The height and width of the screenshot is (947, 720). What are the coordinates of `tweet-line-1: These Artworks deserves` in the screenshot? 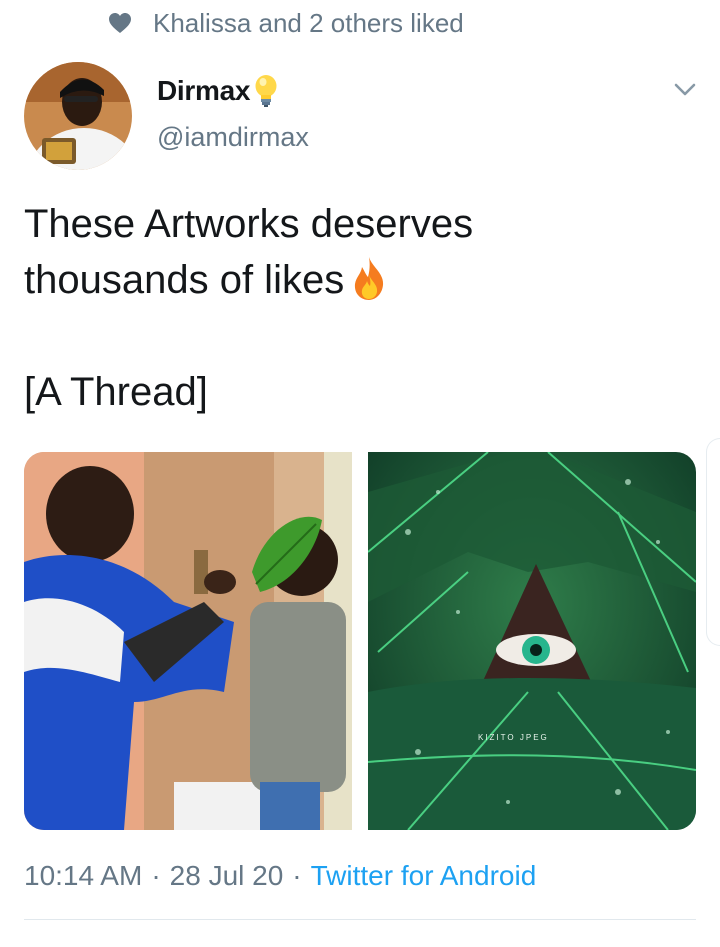 It's located at (249, 224).